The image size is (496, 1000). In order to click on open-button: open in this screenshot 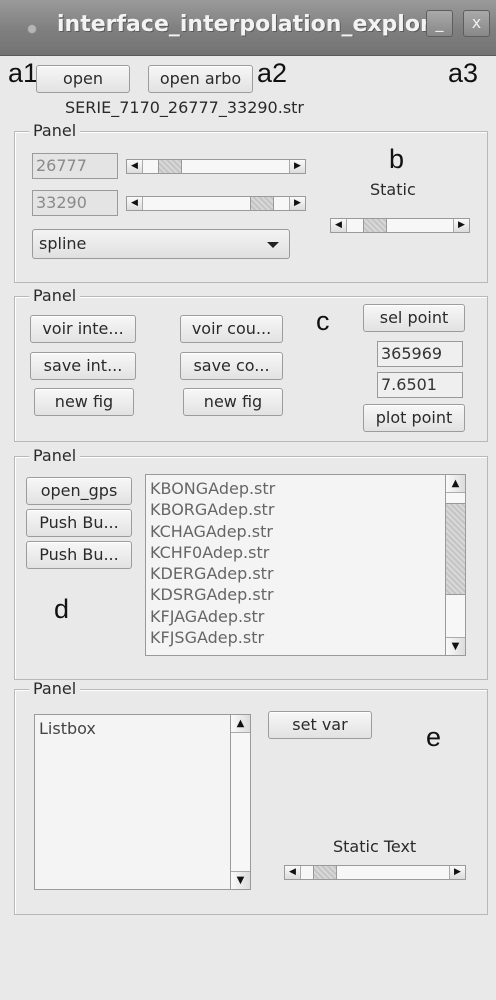, I will do `click(83, 79)`.